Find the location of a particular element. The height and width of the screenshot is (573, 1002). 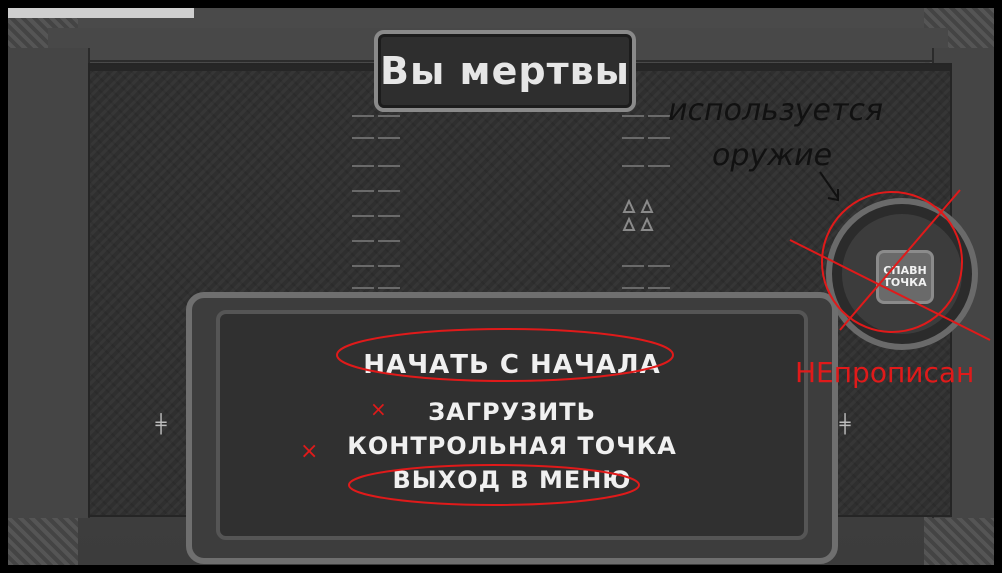

spawn-label-line2: ТОЧКА is located at coordinates (905, 282).